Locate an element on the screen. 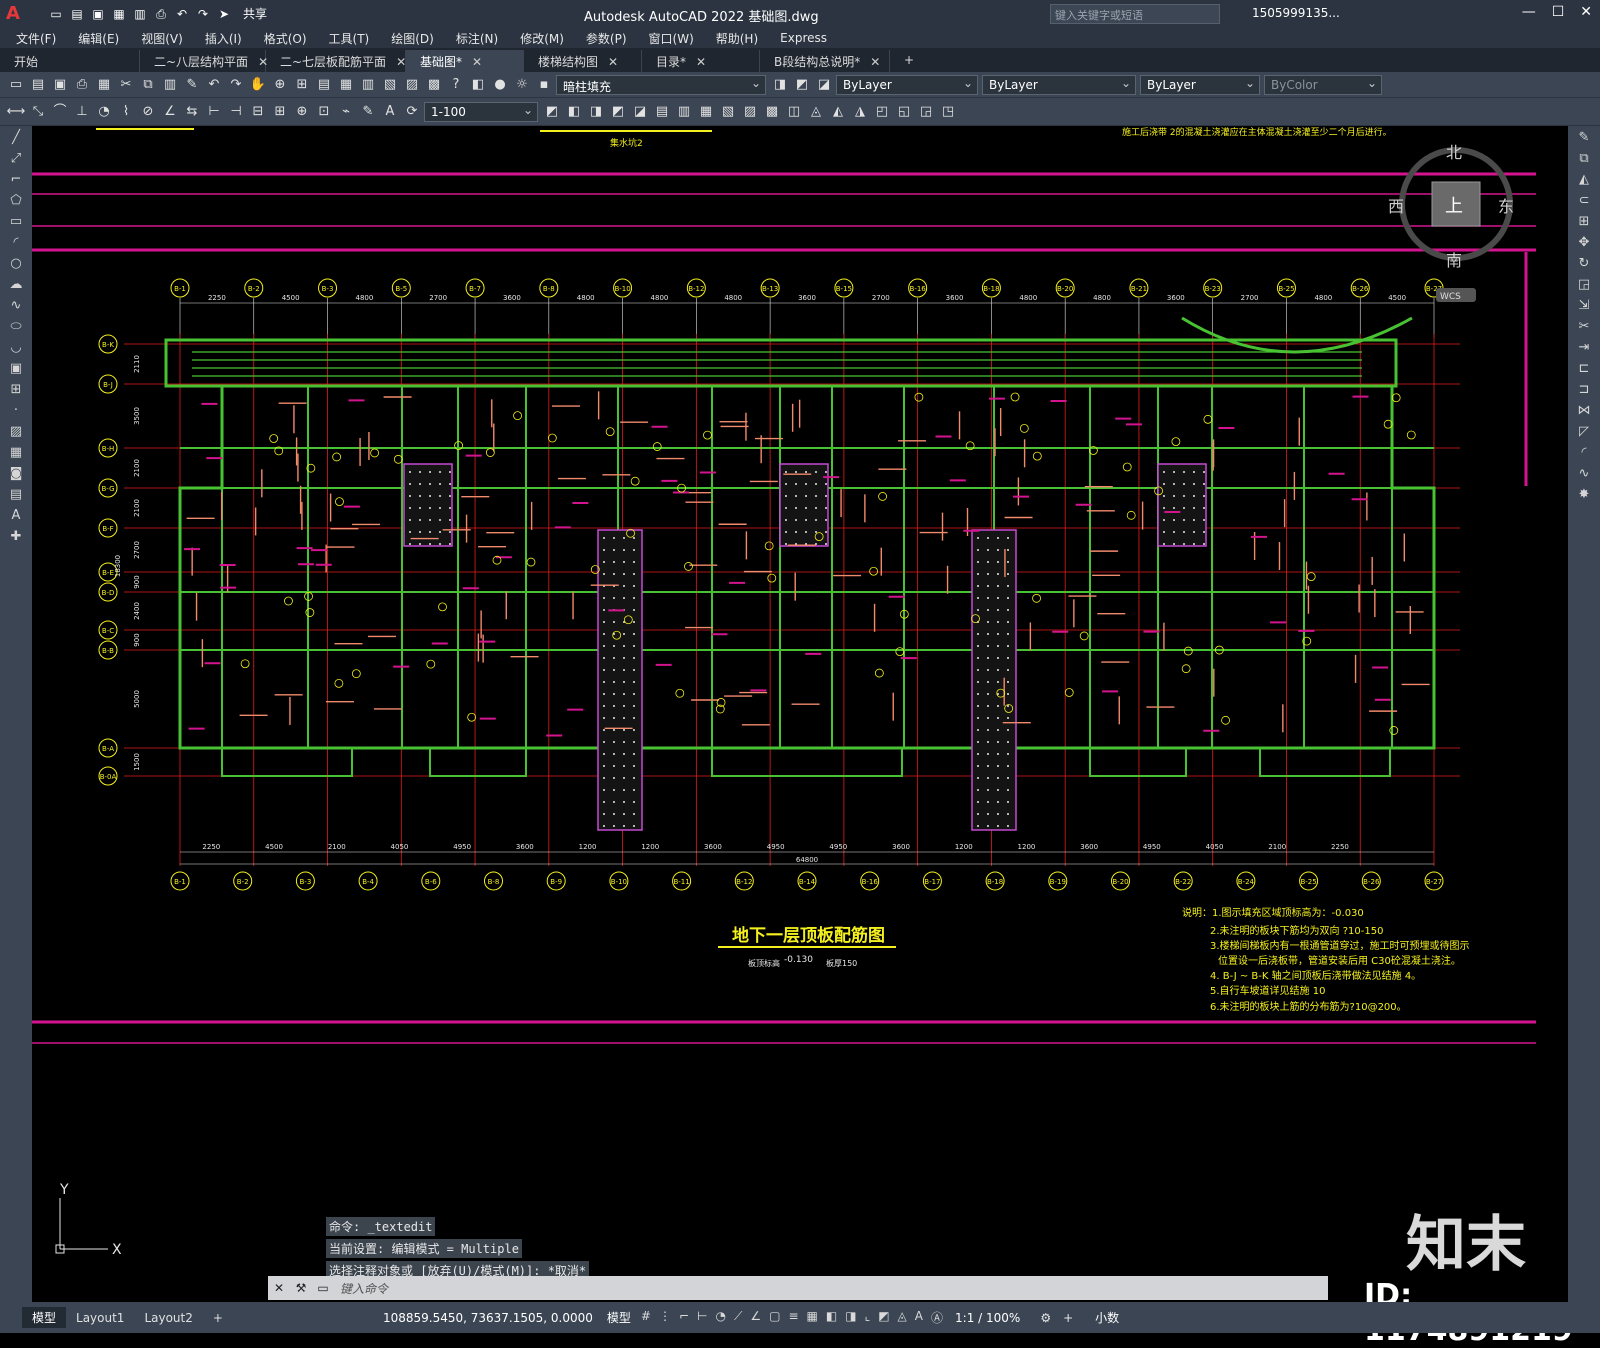  fillet-icon: ◜ is located at coordinates (1584, 453).